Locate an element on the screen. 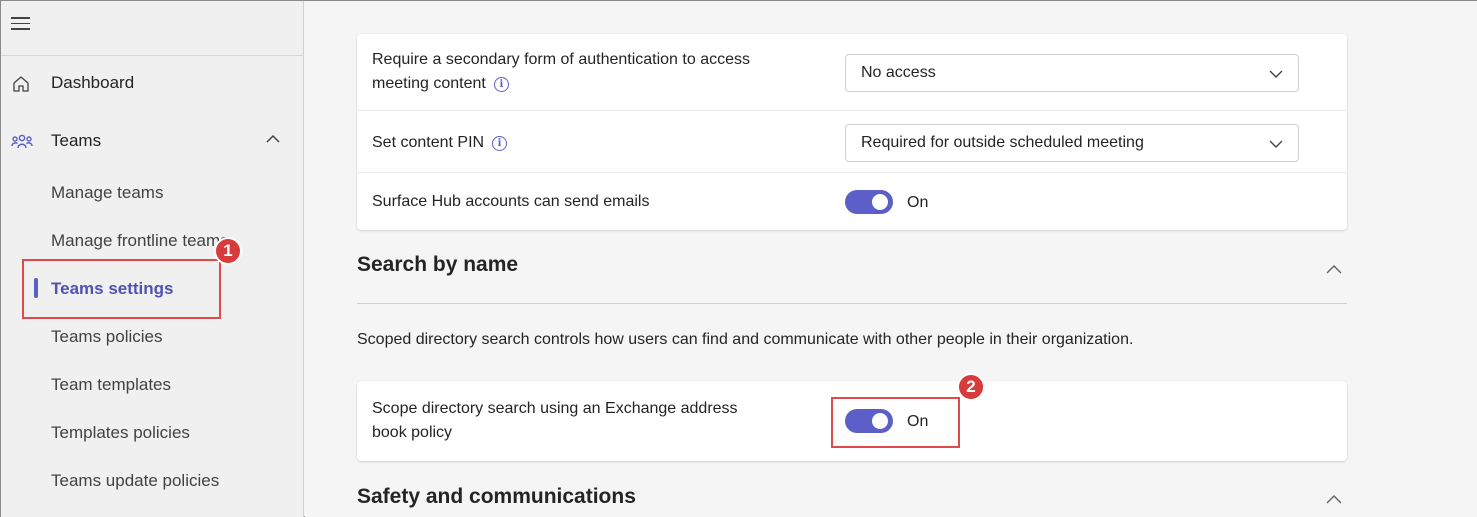 The width and height of the screenshot is (1477, 517). row-label: Set content PIN i is located at coordinates (440, 143).